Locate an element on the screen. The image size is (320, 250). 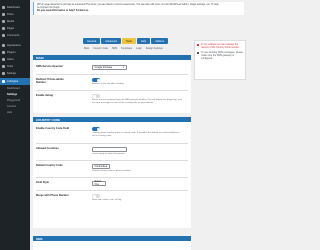
sidebar-item-label: AI Engine is located at coordinates (13, 81).